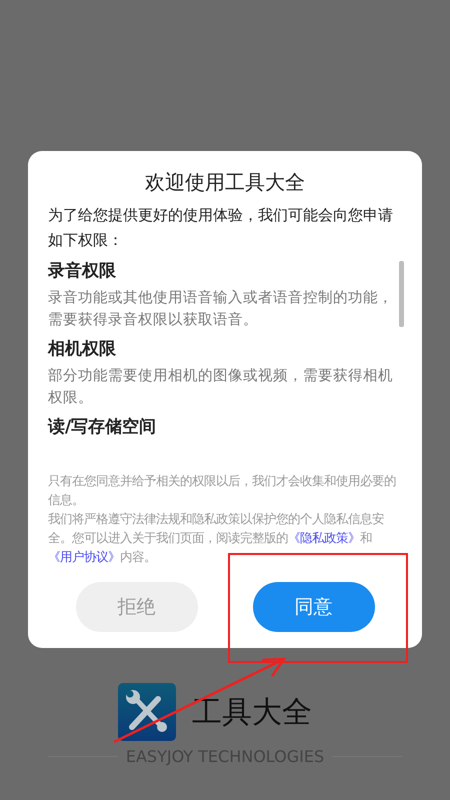 This screenshot has height=800, width=450. I want to click on permission-description: 部分功能需要使用相机的图像或视频，需要获得相机权限。, so click(221, 387).